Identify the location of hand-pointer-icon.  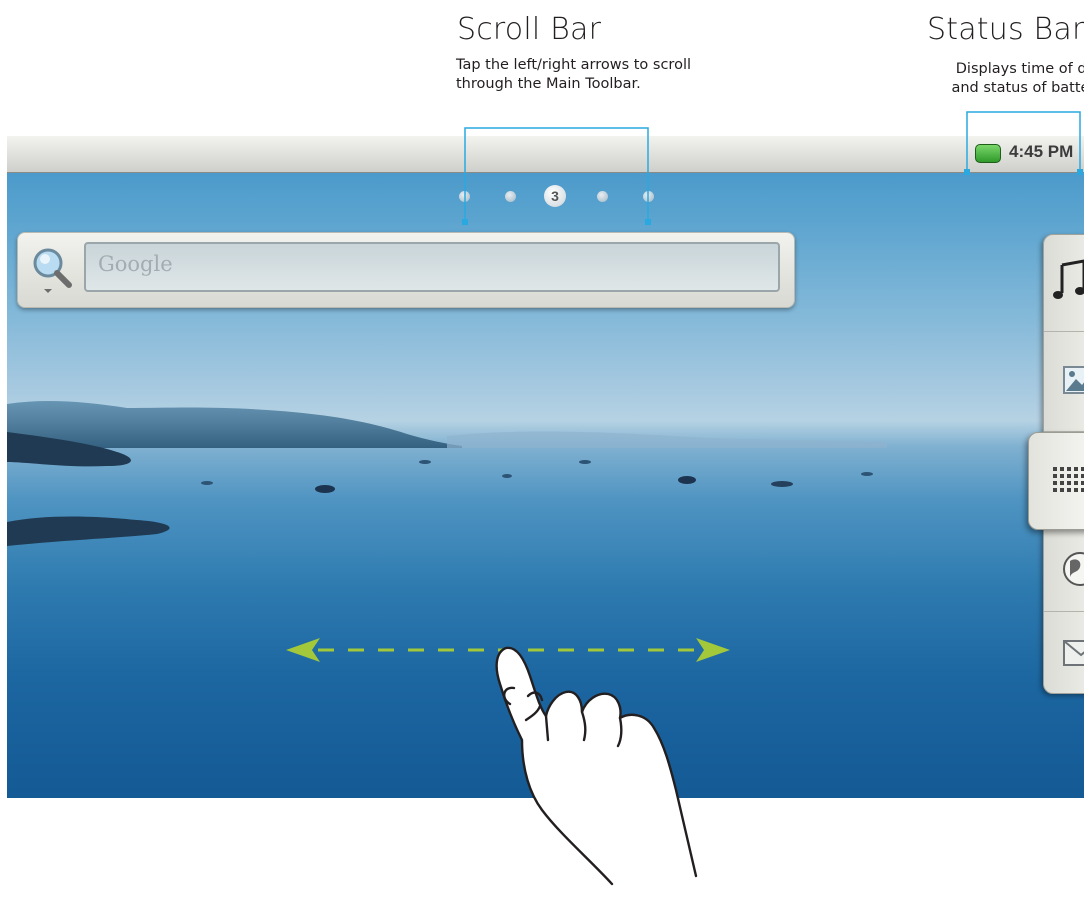
(596, 766).